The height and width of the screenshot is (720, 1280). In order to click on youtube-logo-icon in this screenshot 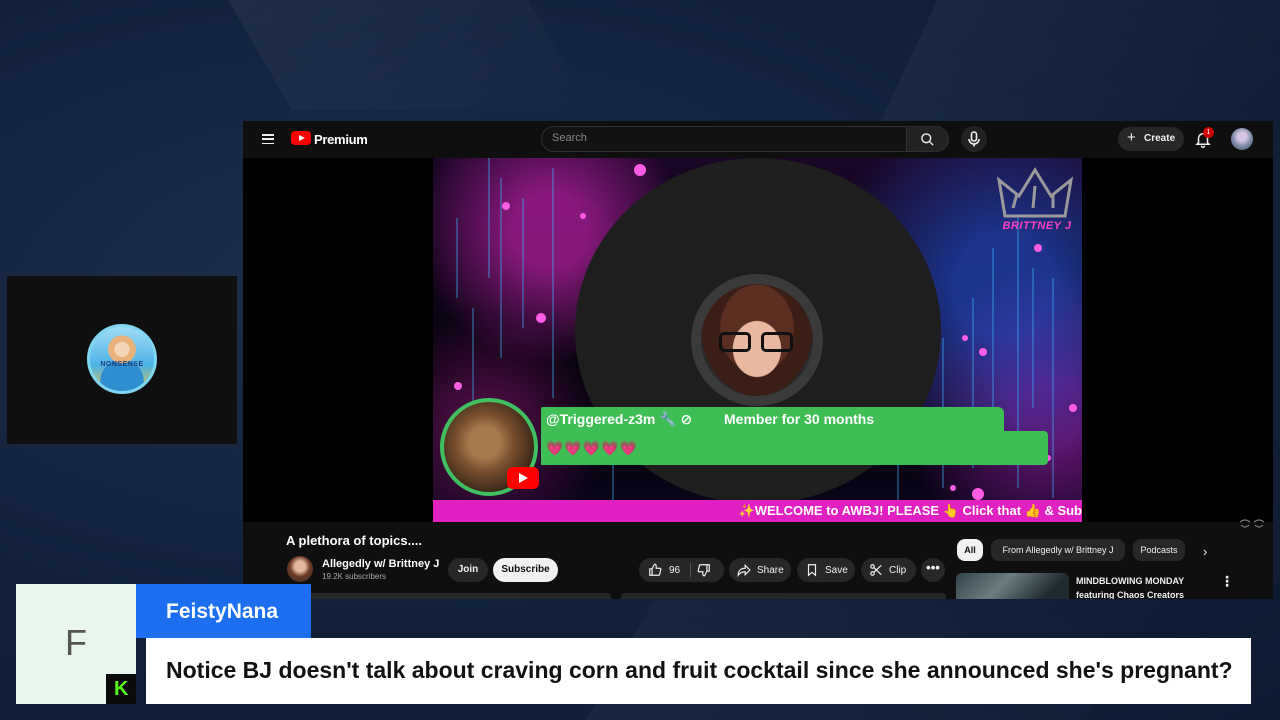, I will do `click(301, 138)`.